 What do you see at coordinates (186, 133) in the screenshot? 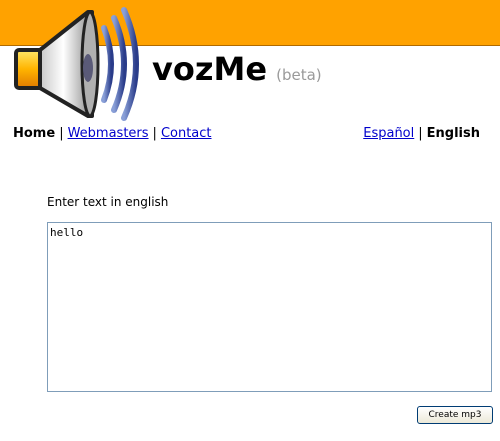
I see `nav-contact-link: Contact` at bounding box center [186, 133].